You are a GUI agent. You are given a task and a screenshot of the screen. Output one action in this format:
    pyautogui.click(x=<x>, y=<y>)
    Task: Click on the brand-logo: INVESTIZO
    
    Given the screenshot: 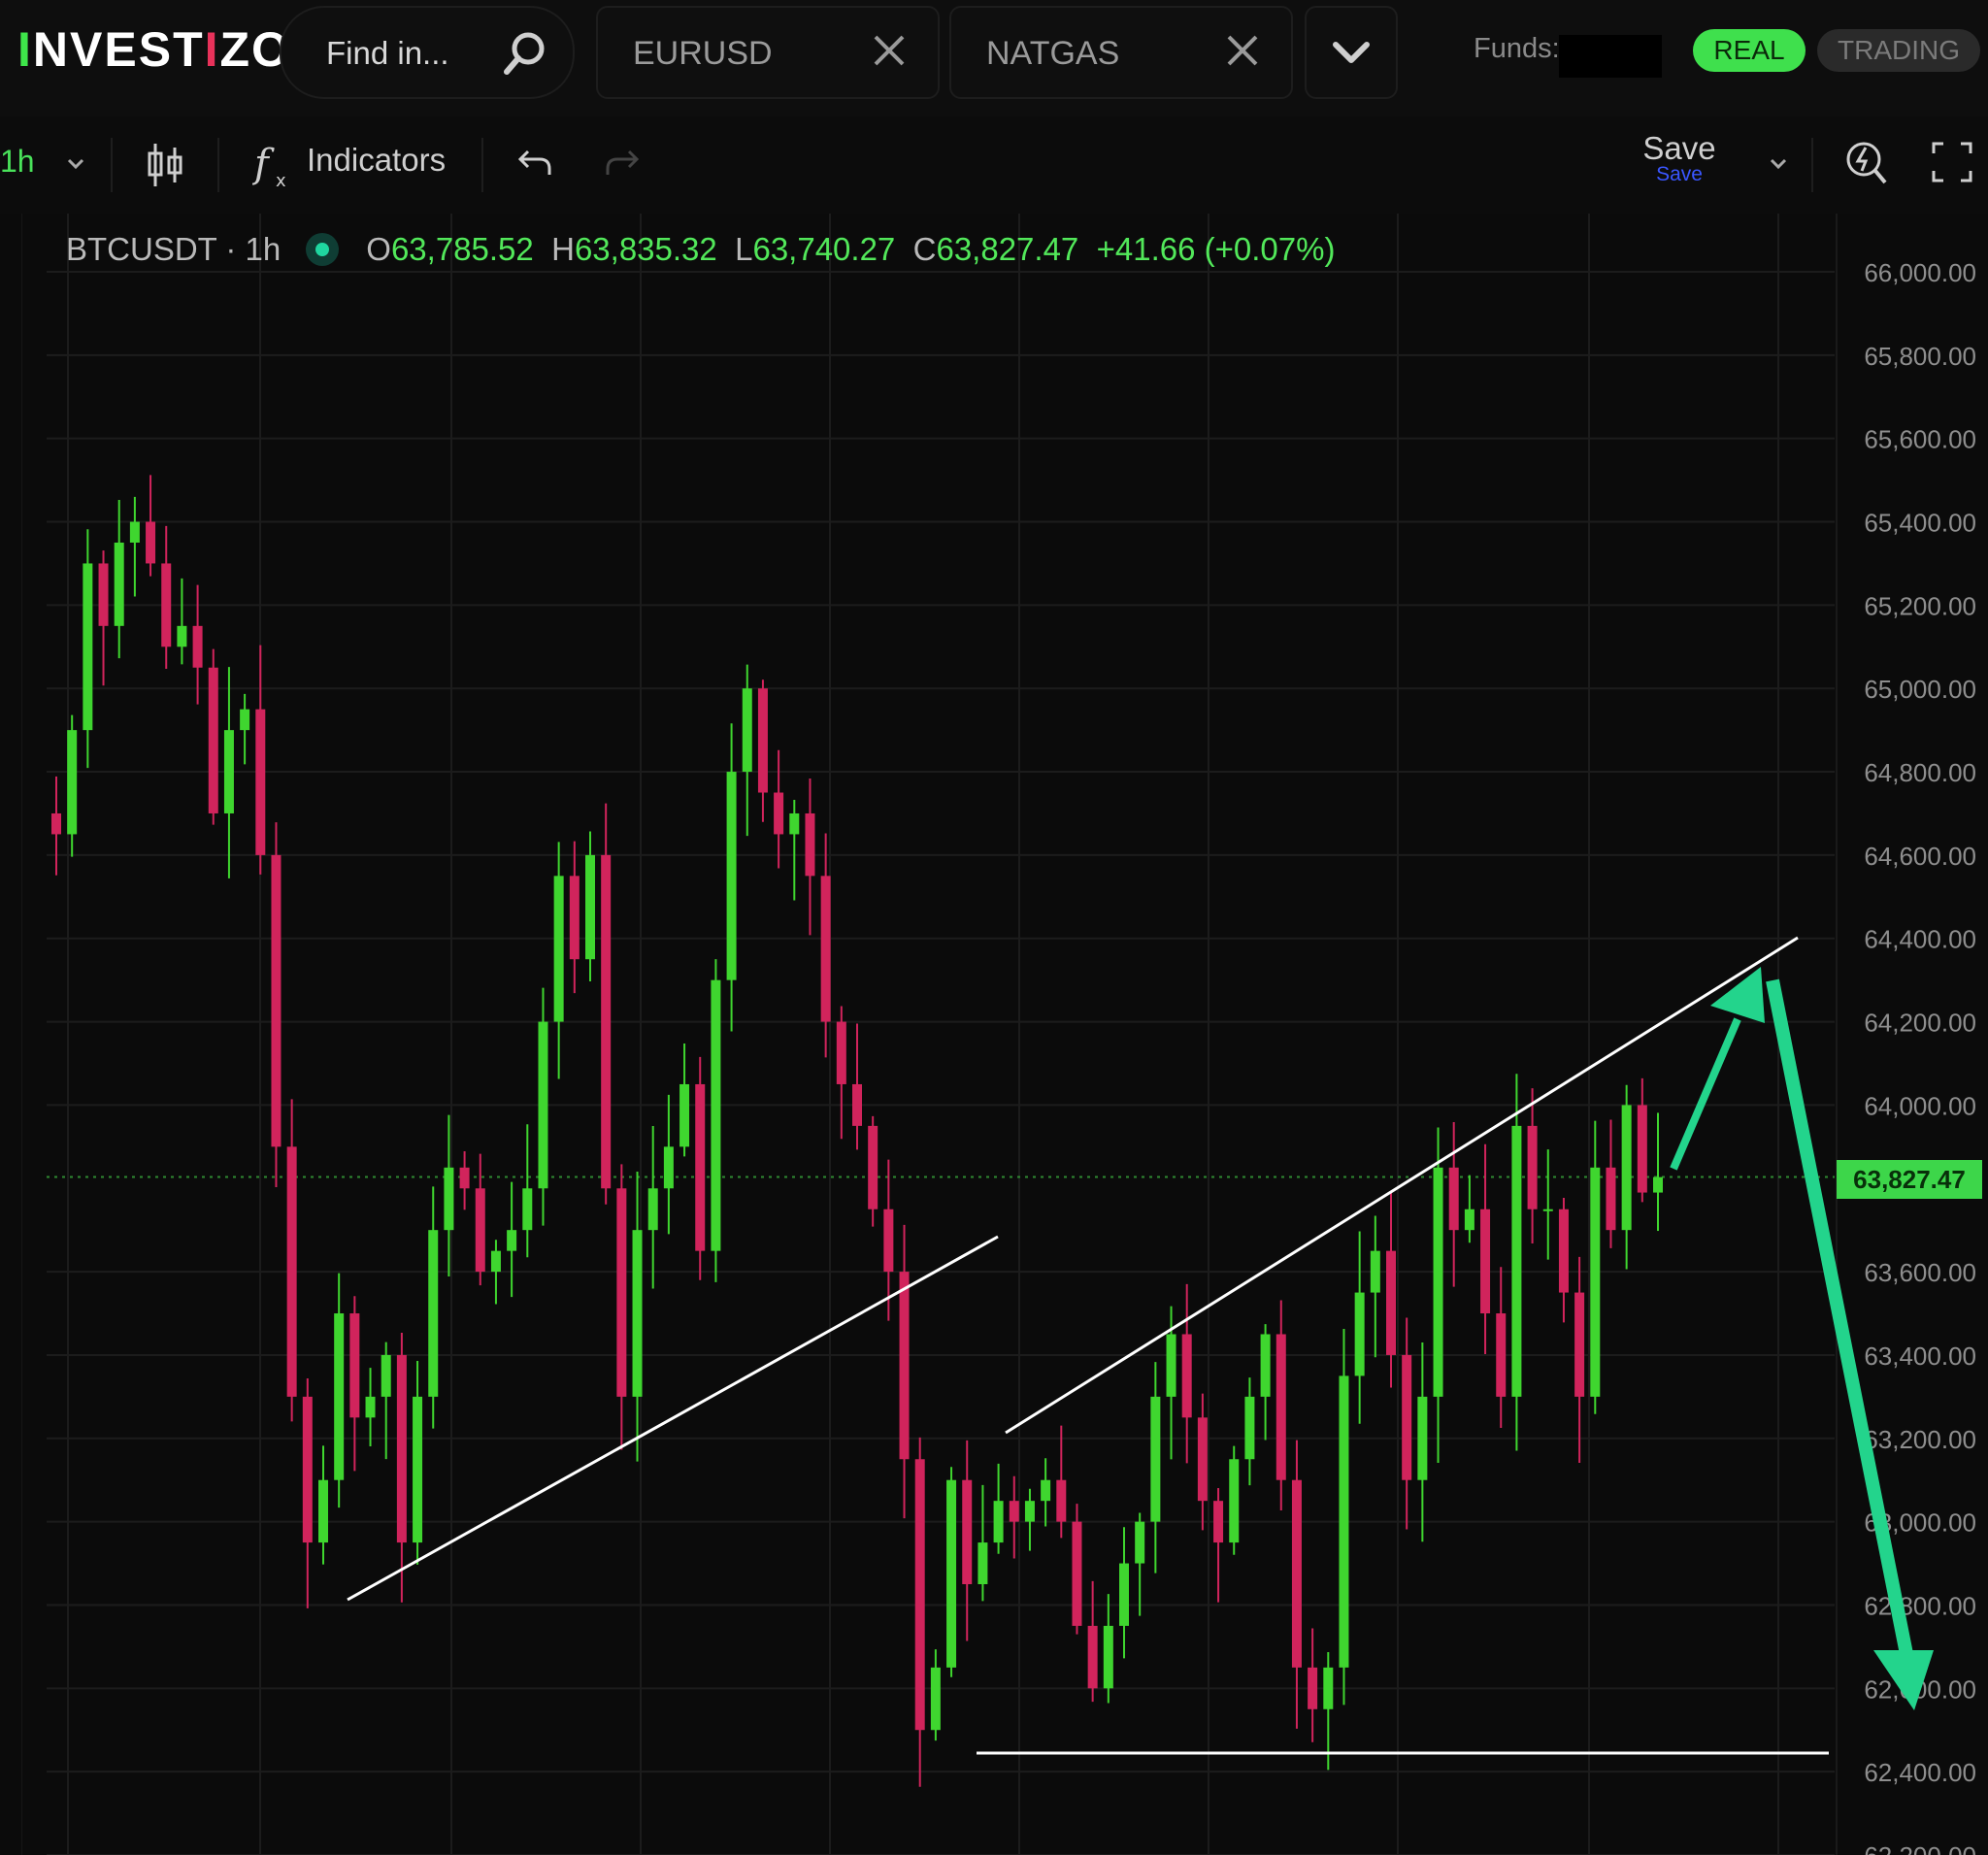 What is the action you would take?
    pyautogui.click(x=154, y=49)
    